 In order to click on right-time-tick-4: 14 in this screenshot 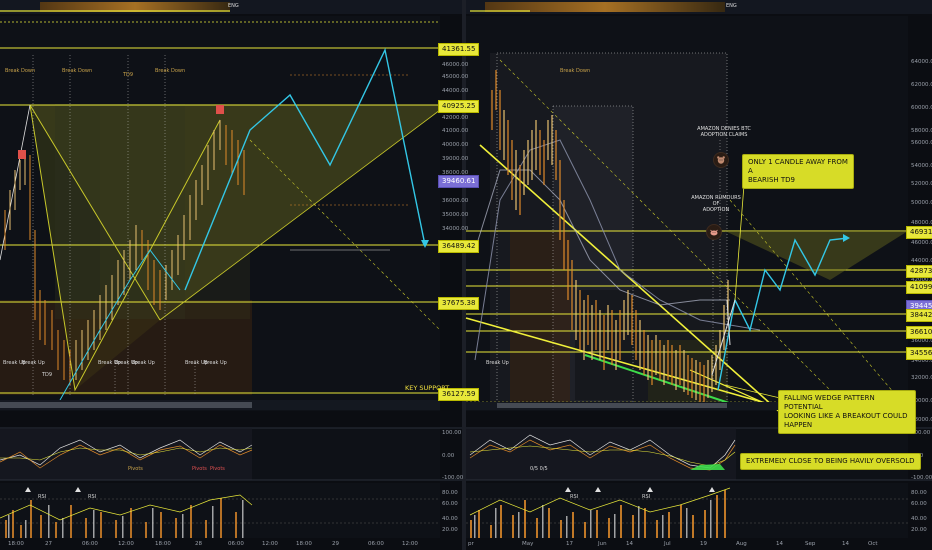, I will do `click(629, 544)`.